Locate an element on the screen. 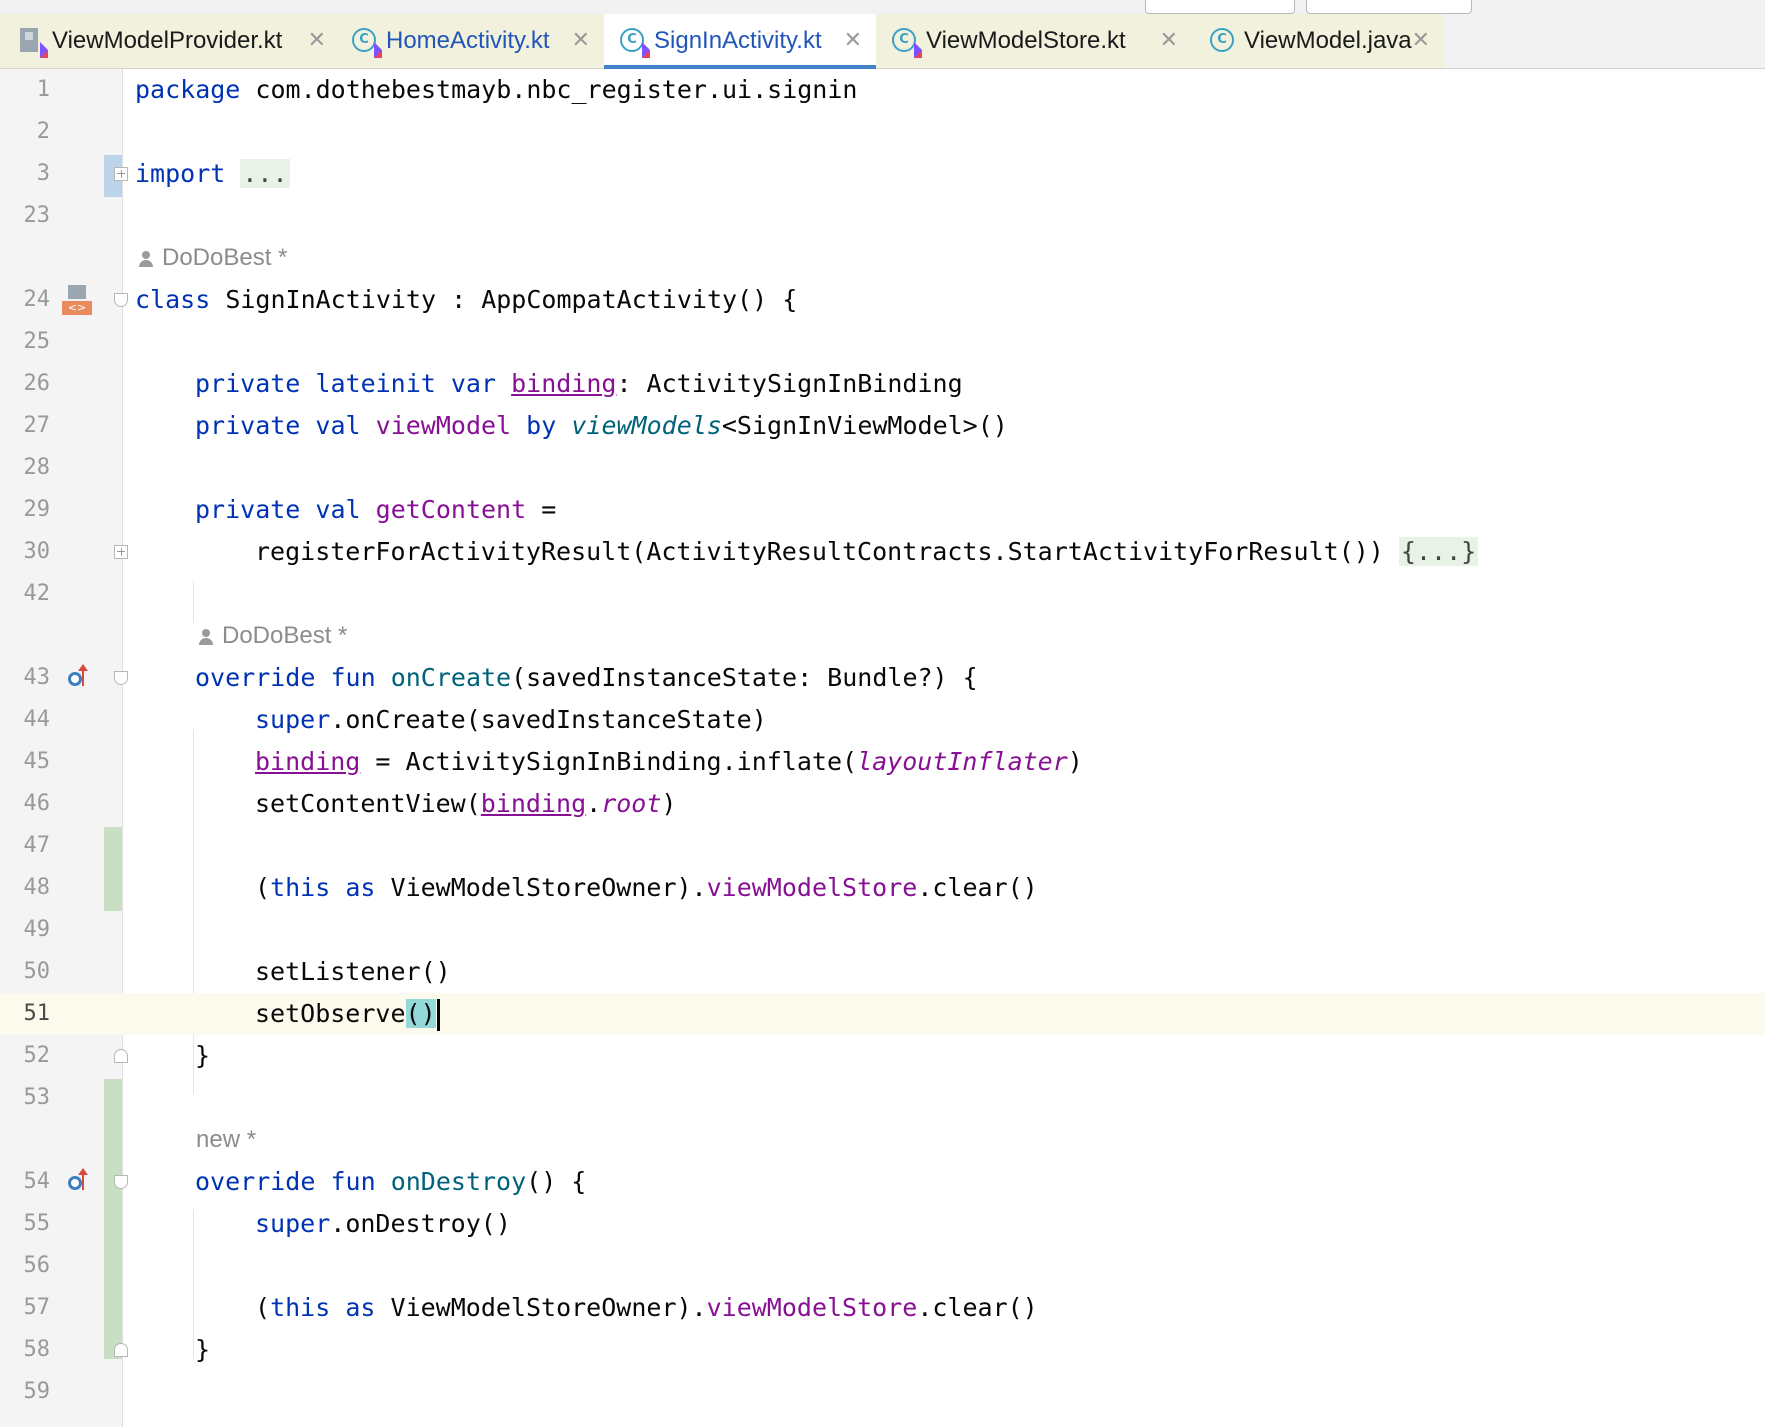 The image size is (1765, 1427). code-text: setListener() is located at coordinates (353, 971).